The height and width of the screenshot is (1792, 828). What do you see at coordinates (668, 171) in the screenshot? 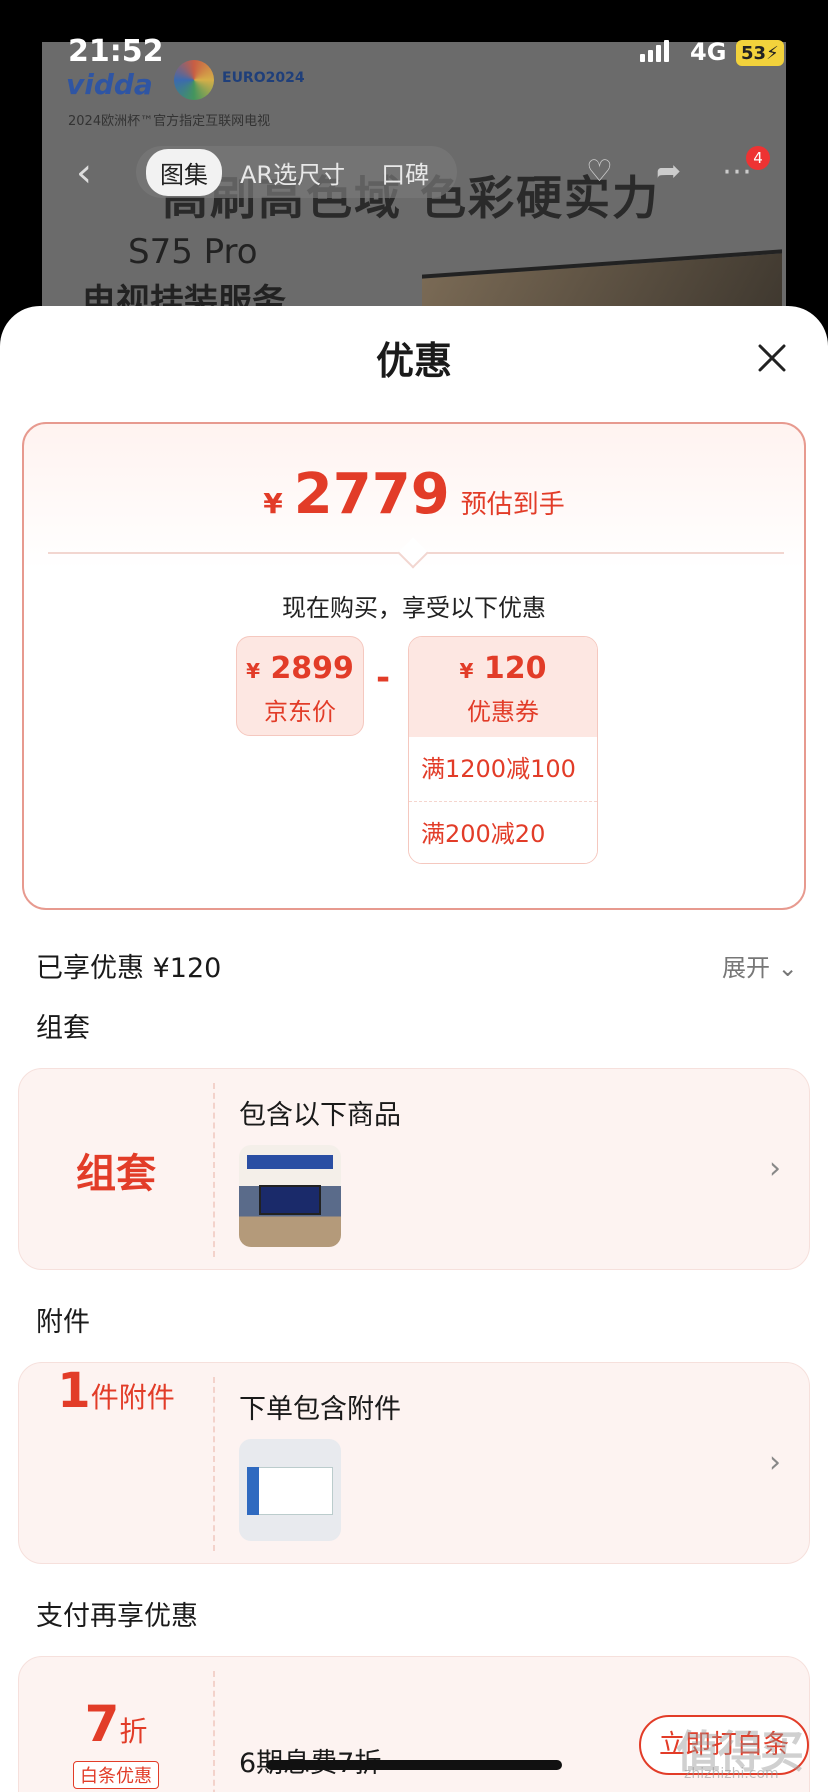
I see `share-icon: ➦` at bounding box center [668, 171].